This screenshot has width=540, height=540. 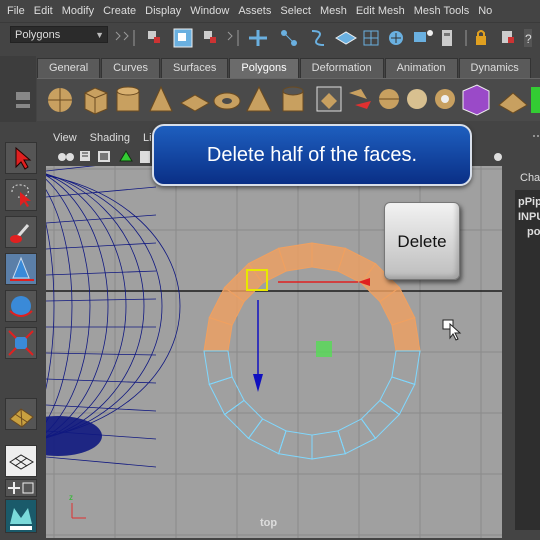 I want to click on tab-dynamics: Dynamics, so click(x=494, y=68).